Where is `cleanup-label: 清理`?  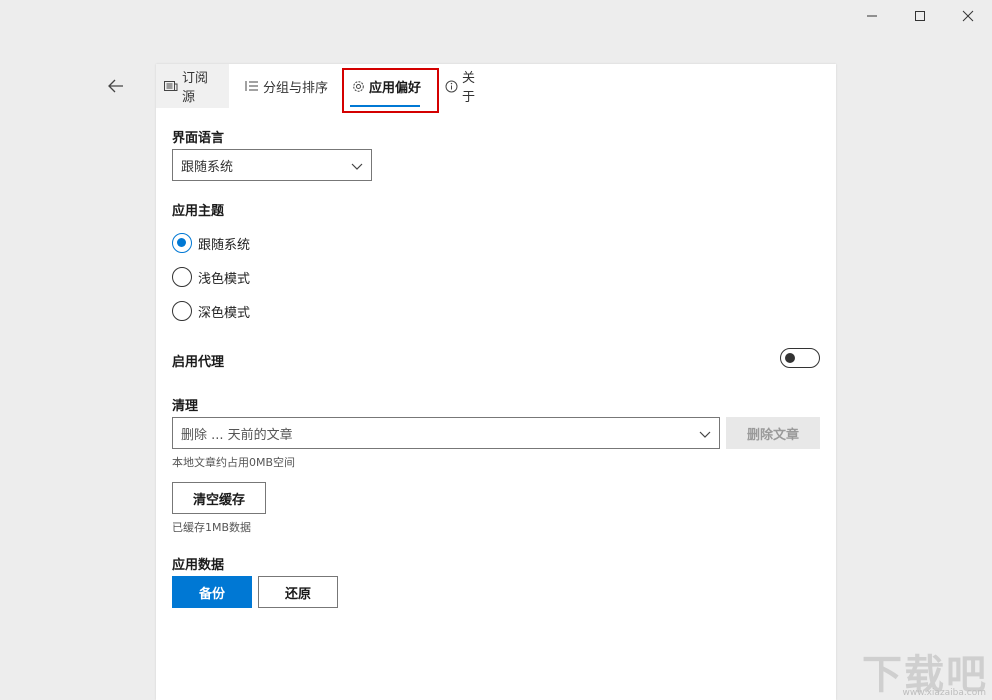
cleanup-label: 清理 is located at coordinates (185, 406).